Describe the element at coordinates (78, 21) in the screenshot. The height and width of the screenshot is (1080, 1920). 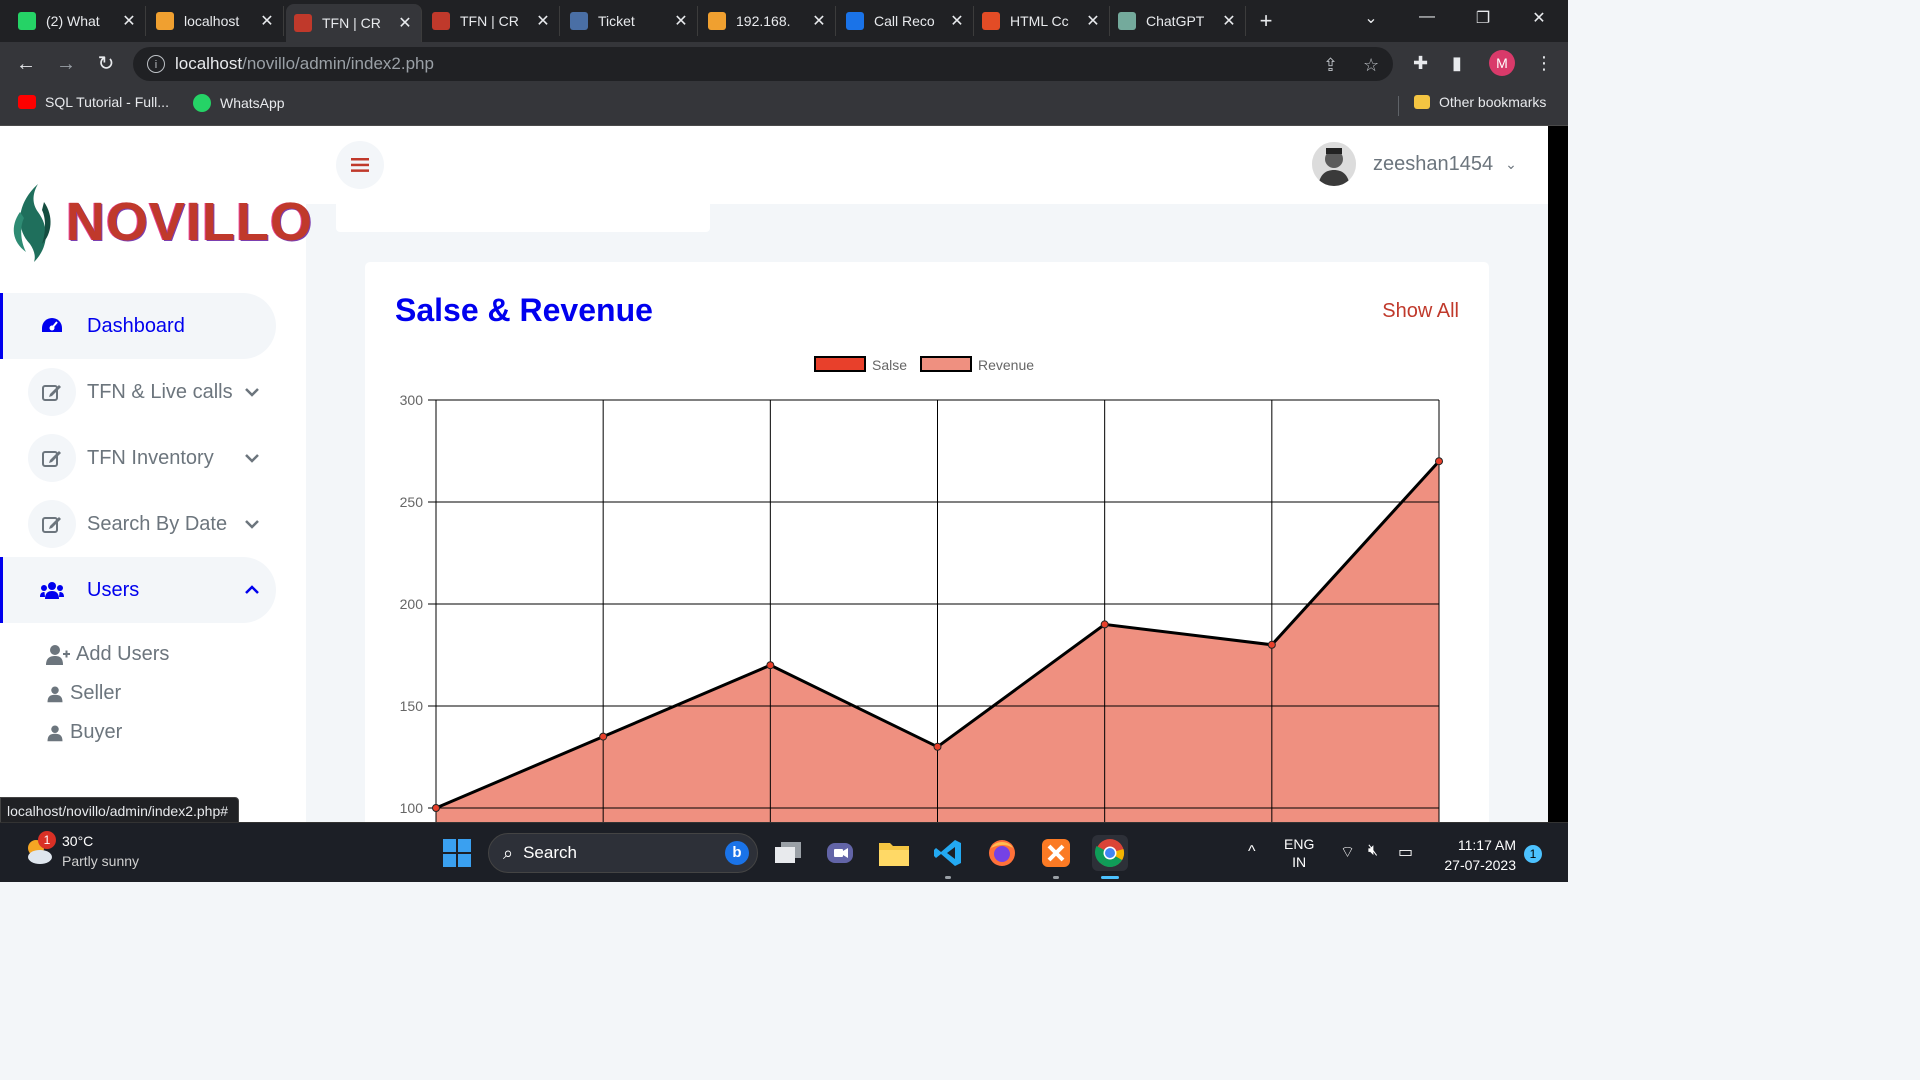
I see `browser-tab: (2) What ✕` at that location.